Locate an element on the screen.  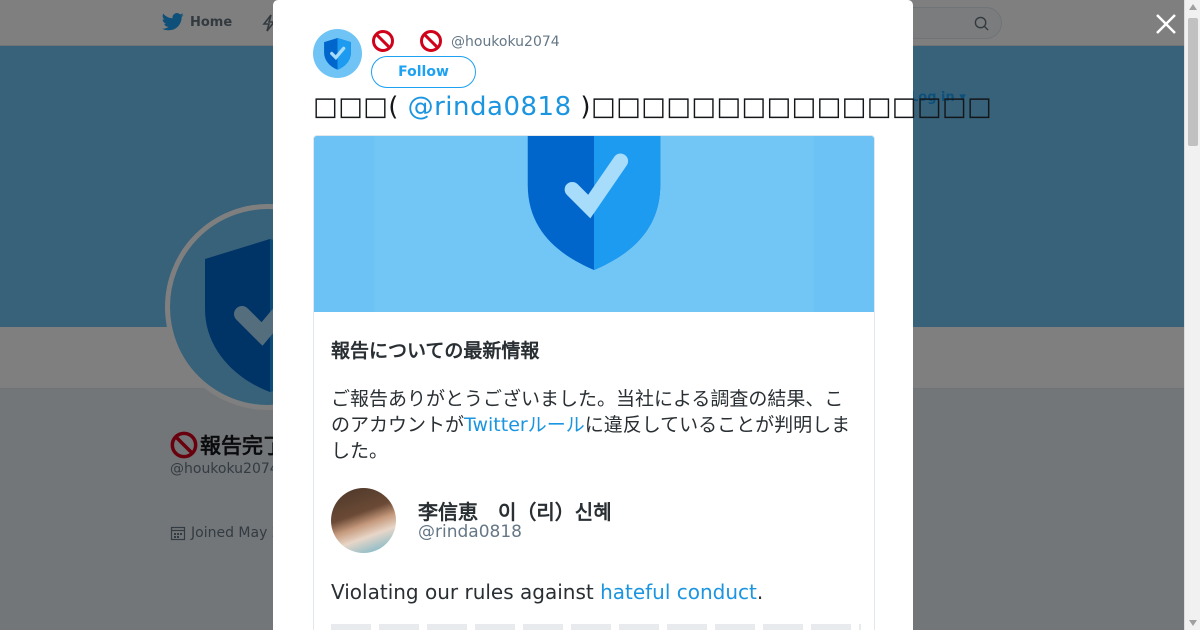
hateful-conduct-link: hateful conduct is located at coordinates (678, 592).